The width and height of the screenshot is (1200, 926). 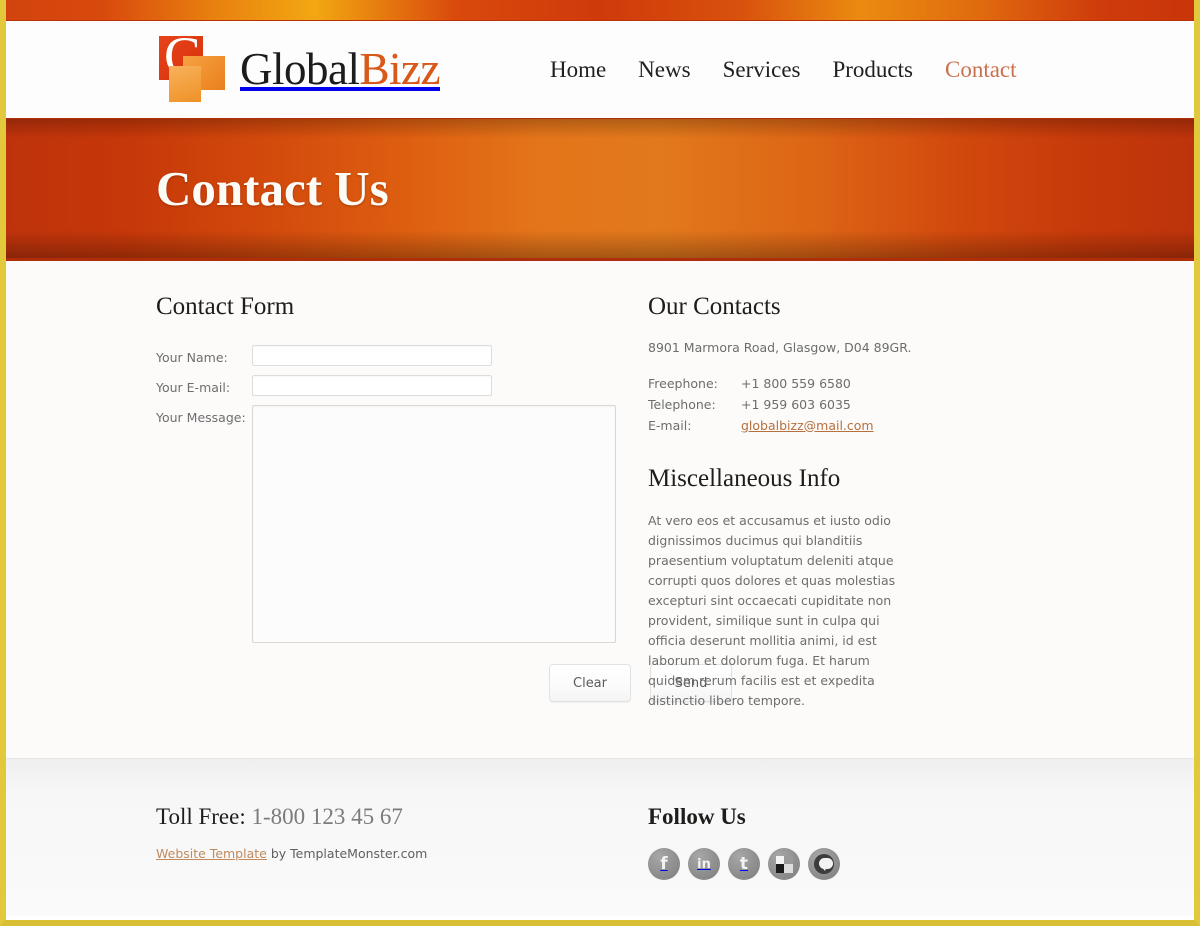 What do you see at coordinates (434, 524) in the screenshot?
I see `message-textarea` at bounding box center [434, 524].